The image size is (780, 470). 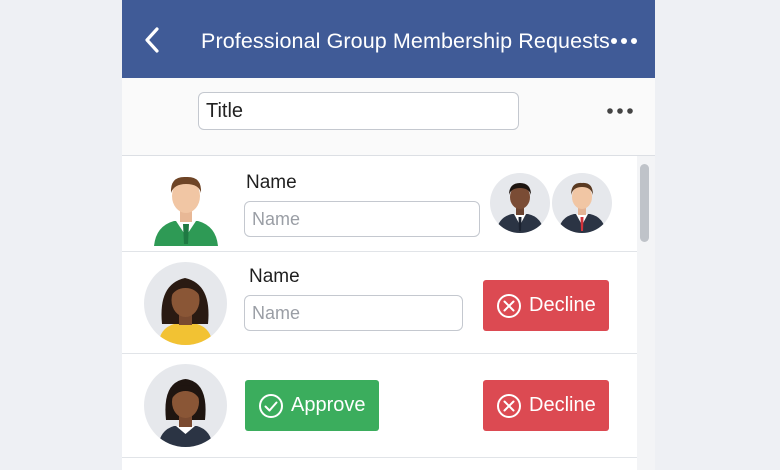 I want to click on request-row: Name Decline, so click(x=379, y=303).